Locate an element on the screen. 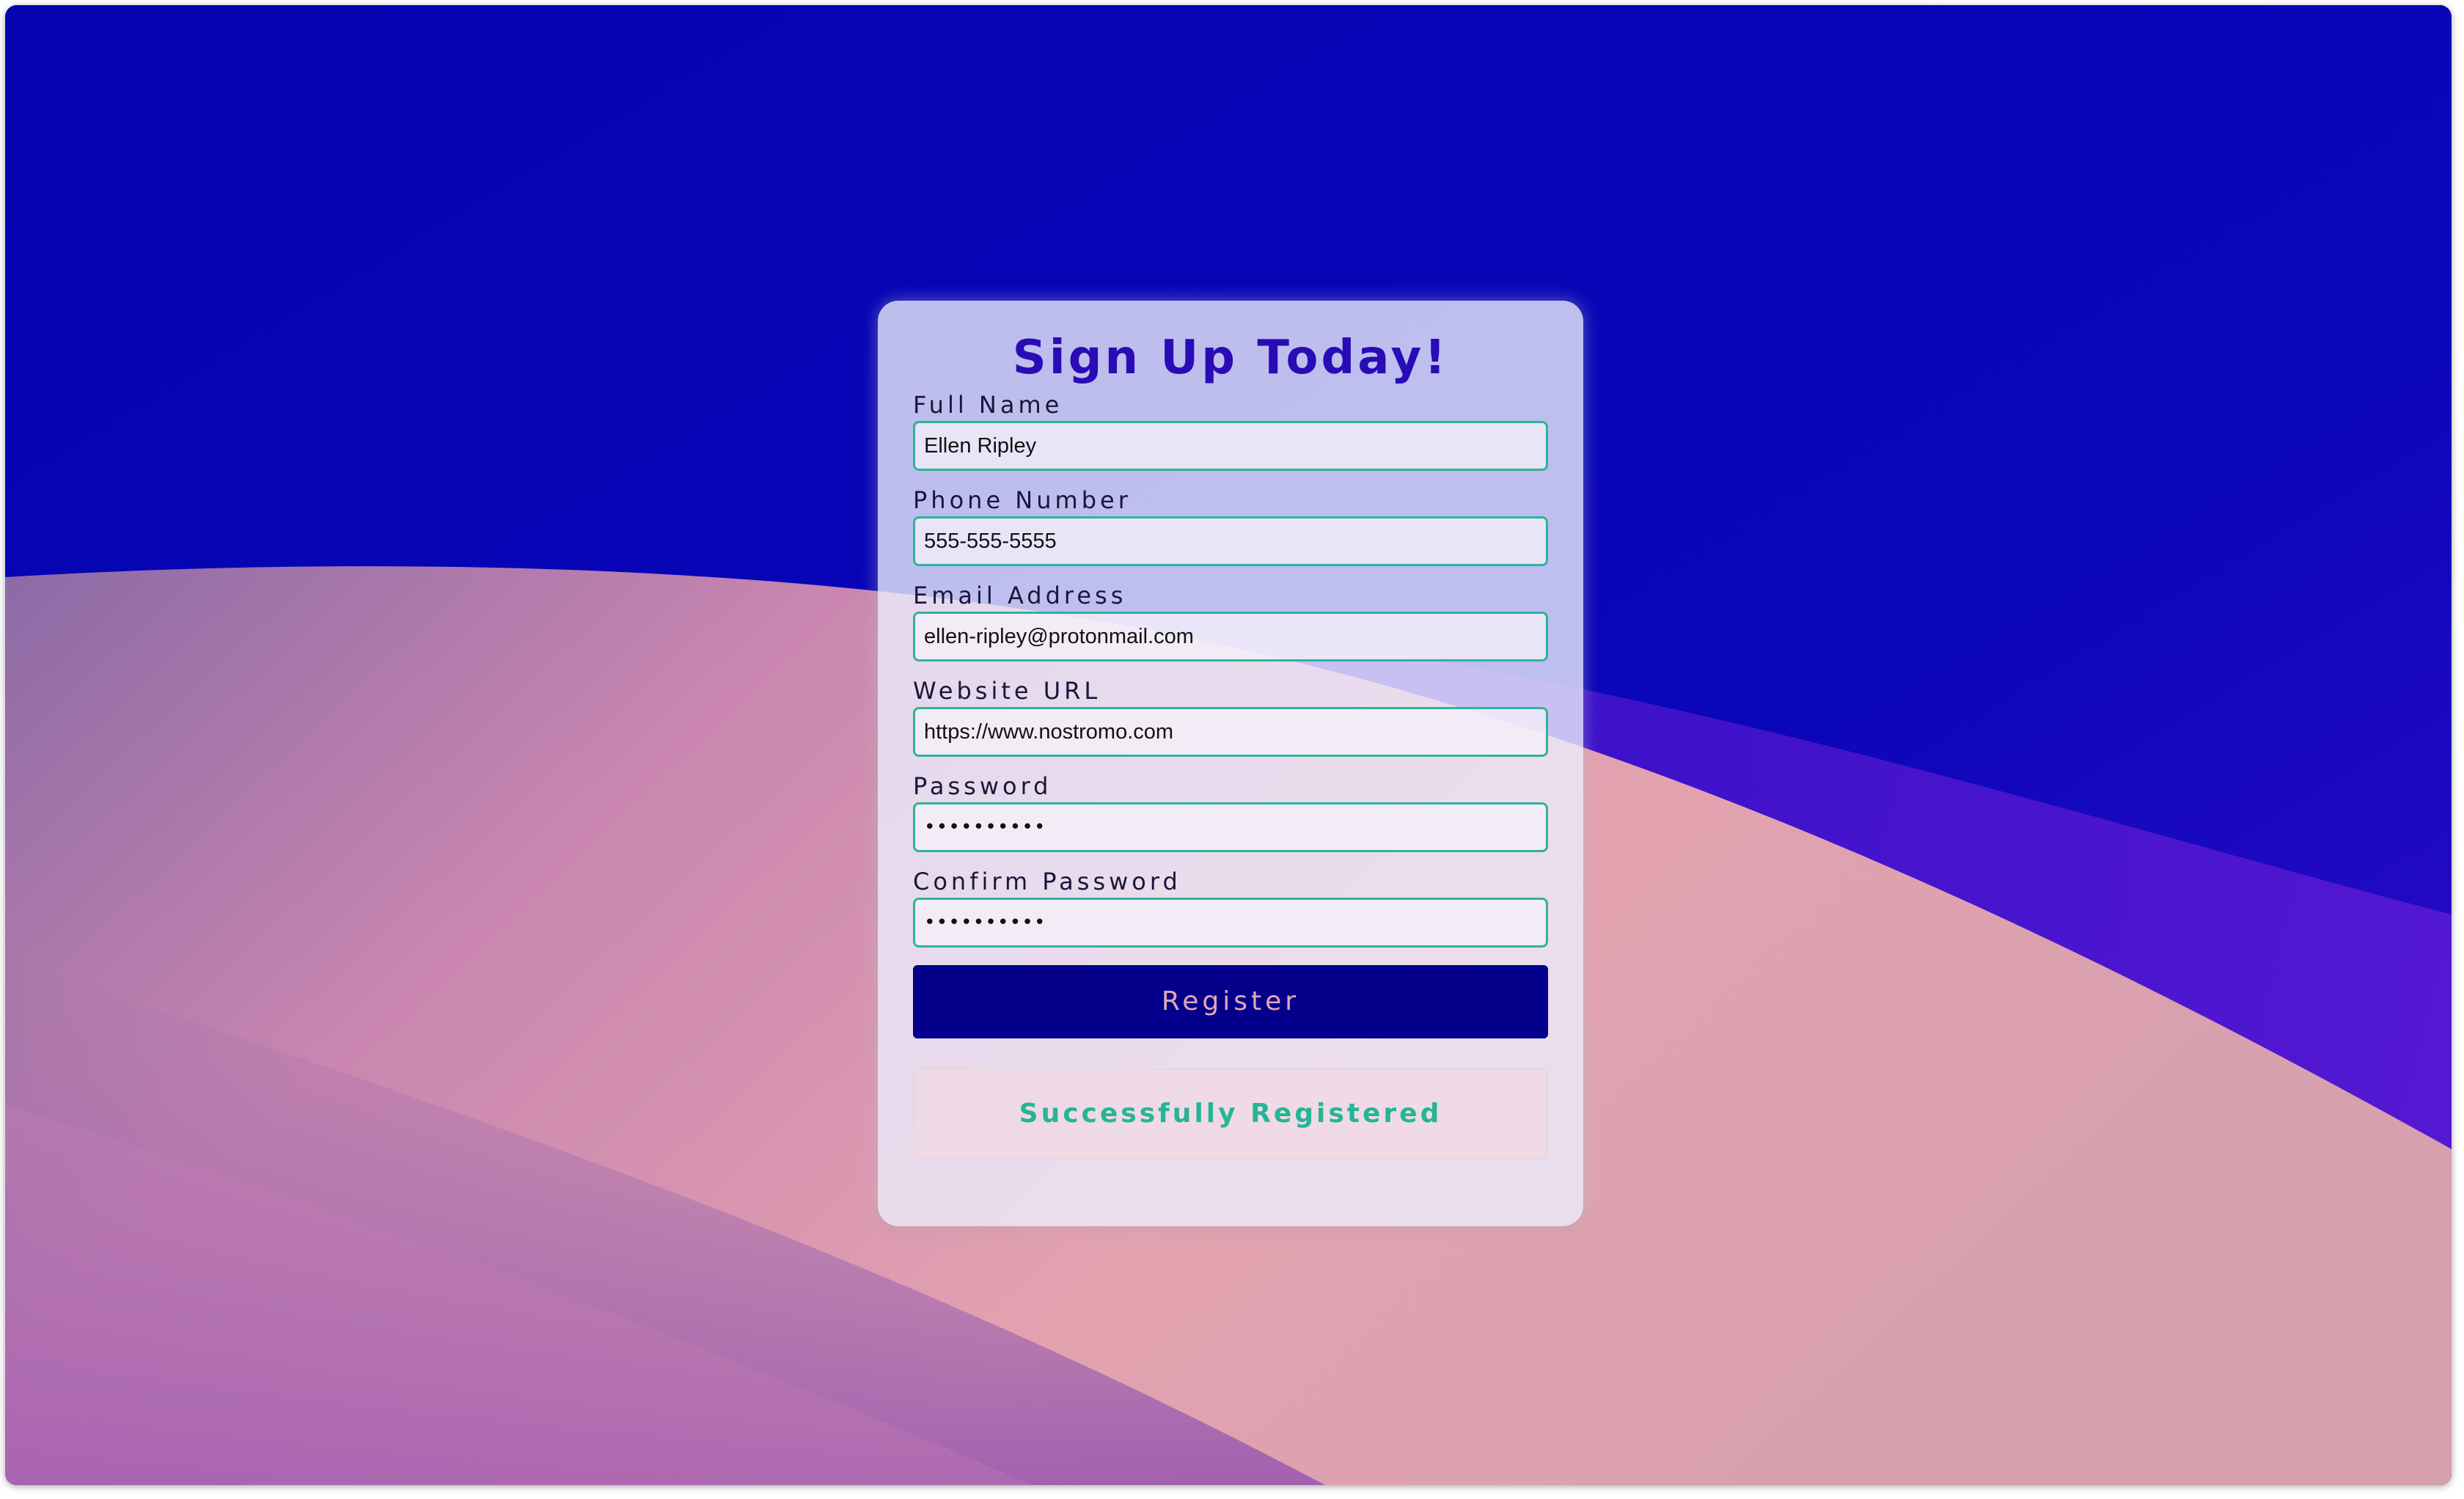 The image size is (2464, 1499). full-name-field: Full Name Ellen Ripley is located at coordinates (1230, 430).